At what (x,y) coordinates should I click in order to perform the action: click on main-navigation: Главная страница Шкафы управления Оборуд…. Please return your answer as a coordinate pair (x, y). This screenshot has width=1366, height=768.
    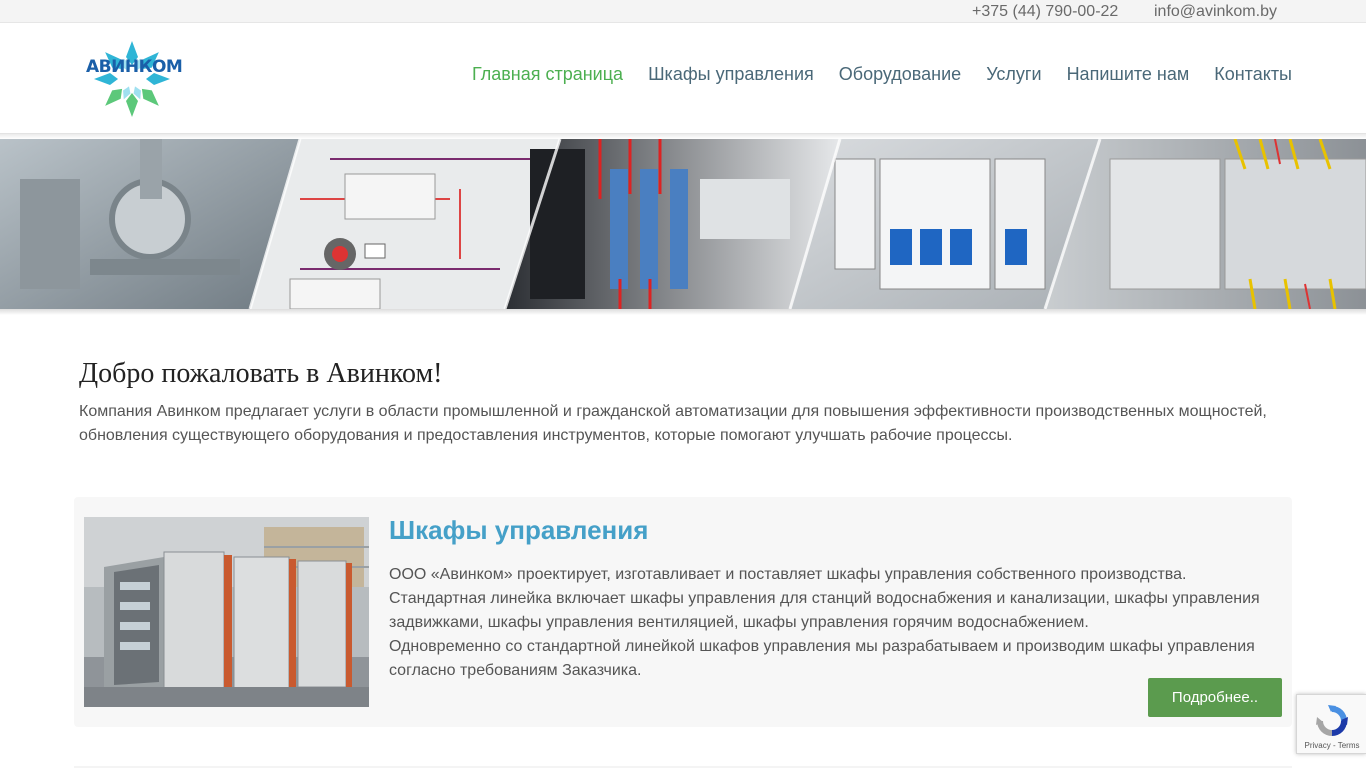
    Looking at the image, I should click on (882, 74).